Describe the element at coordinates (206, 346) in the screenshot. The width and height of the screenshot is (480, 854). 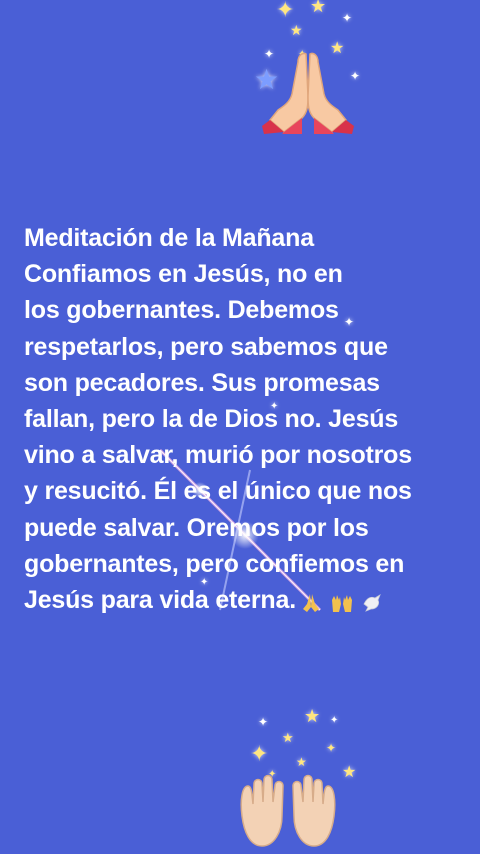
I see `message-line: respetarlos, pero sabemos que` at that location.